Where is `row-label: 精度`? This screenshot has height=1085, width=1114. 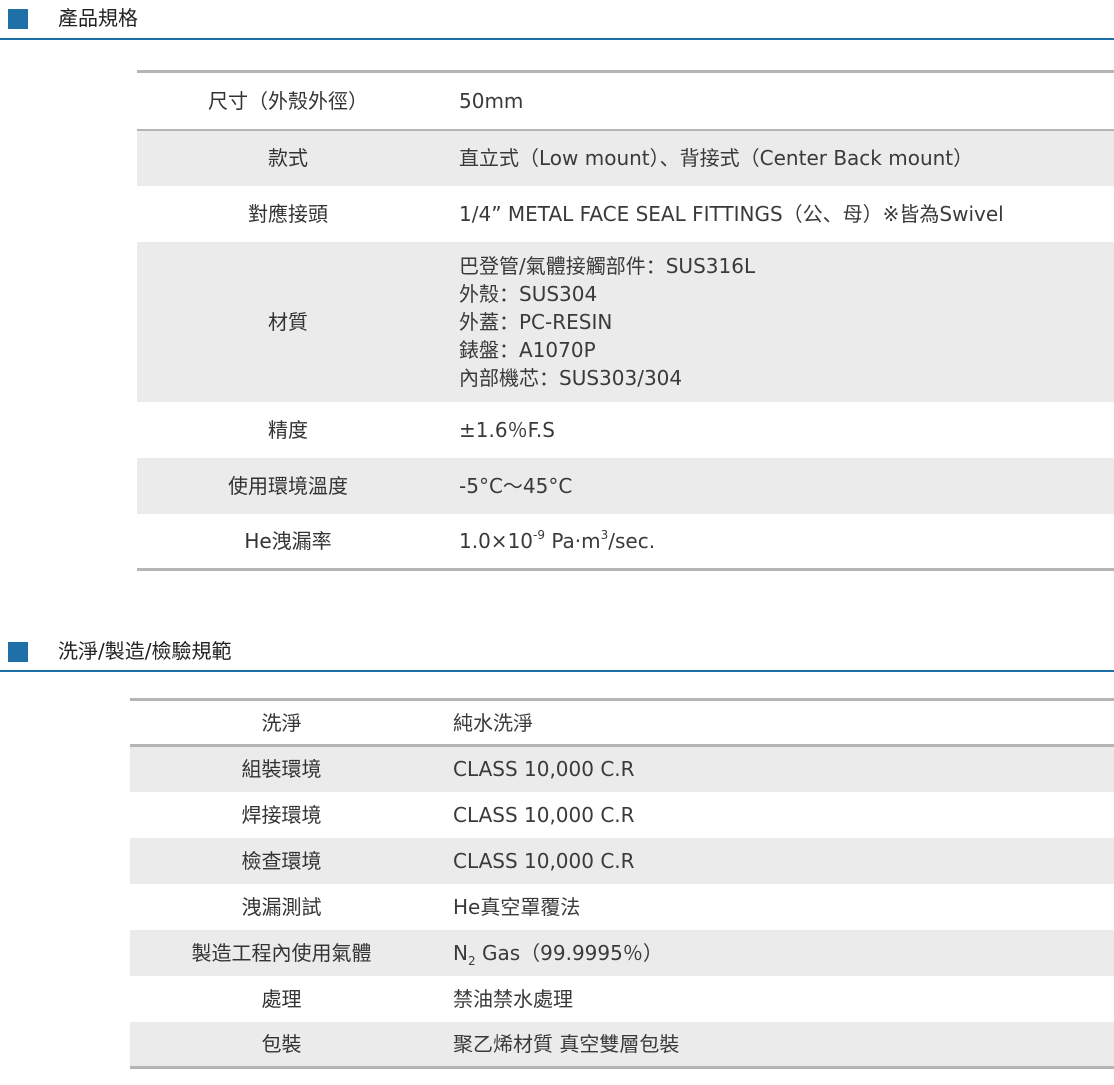
row-label: 精度 is located at coordinates (288, 429).